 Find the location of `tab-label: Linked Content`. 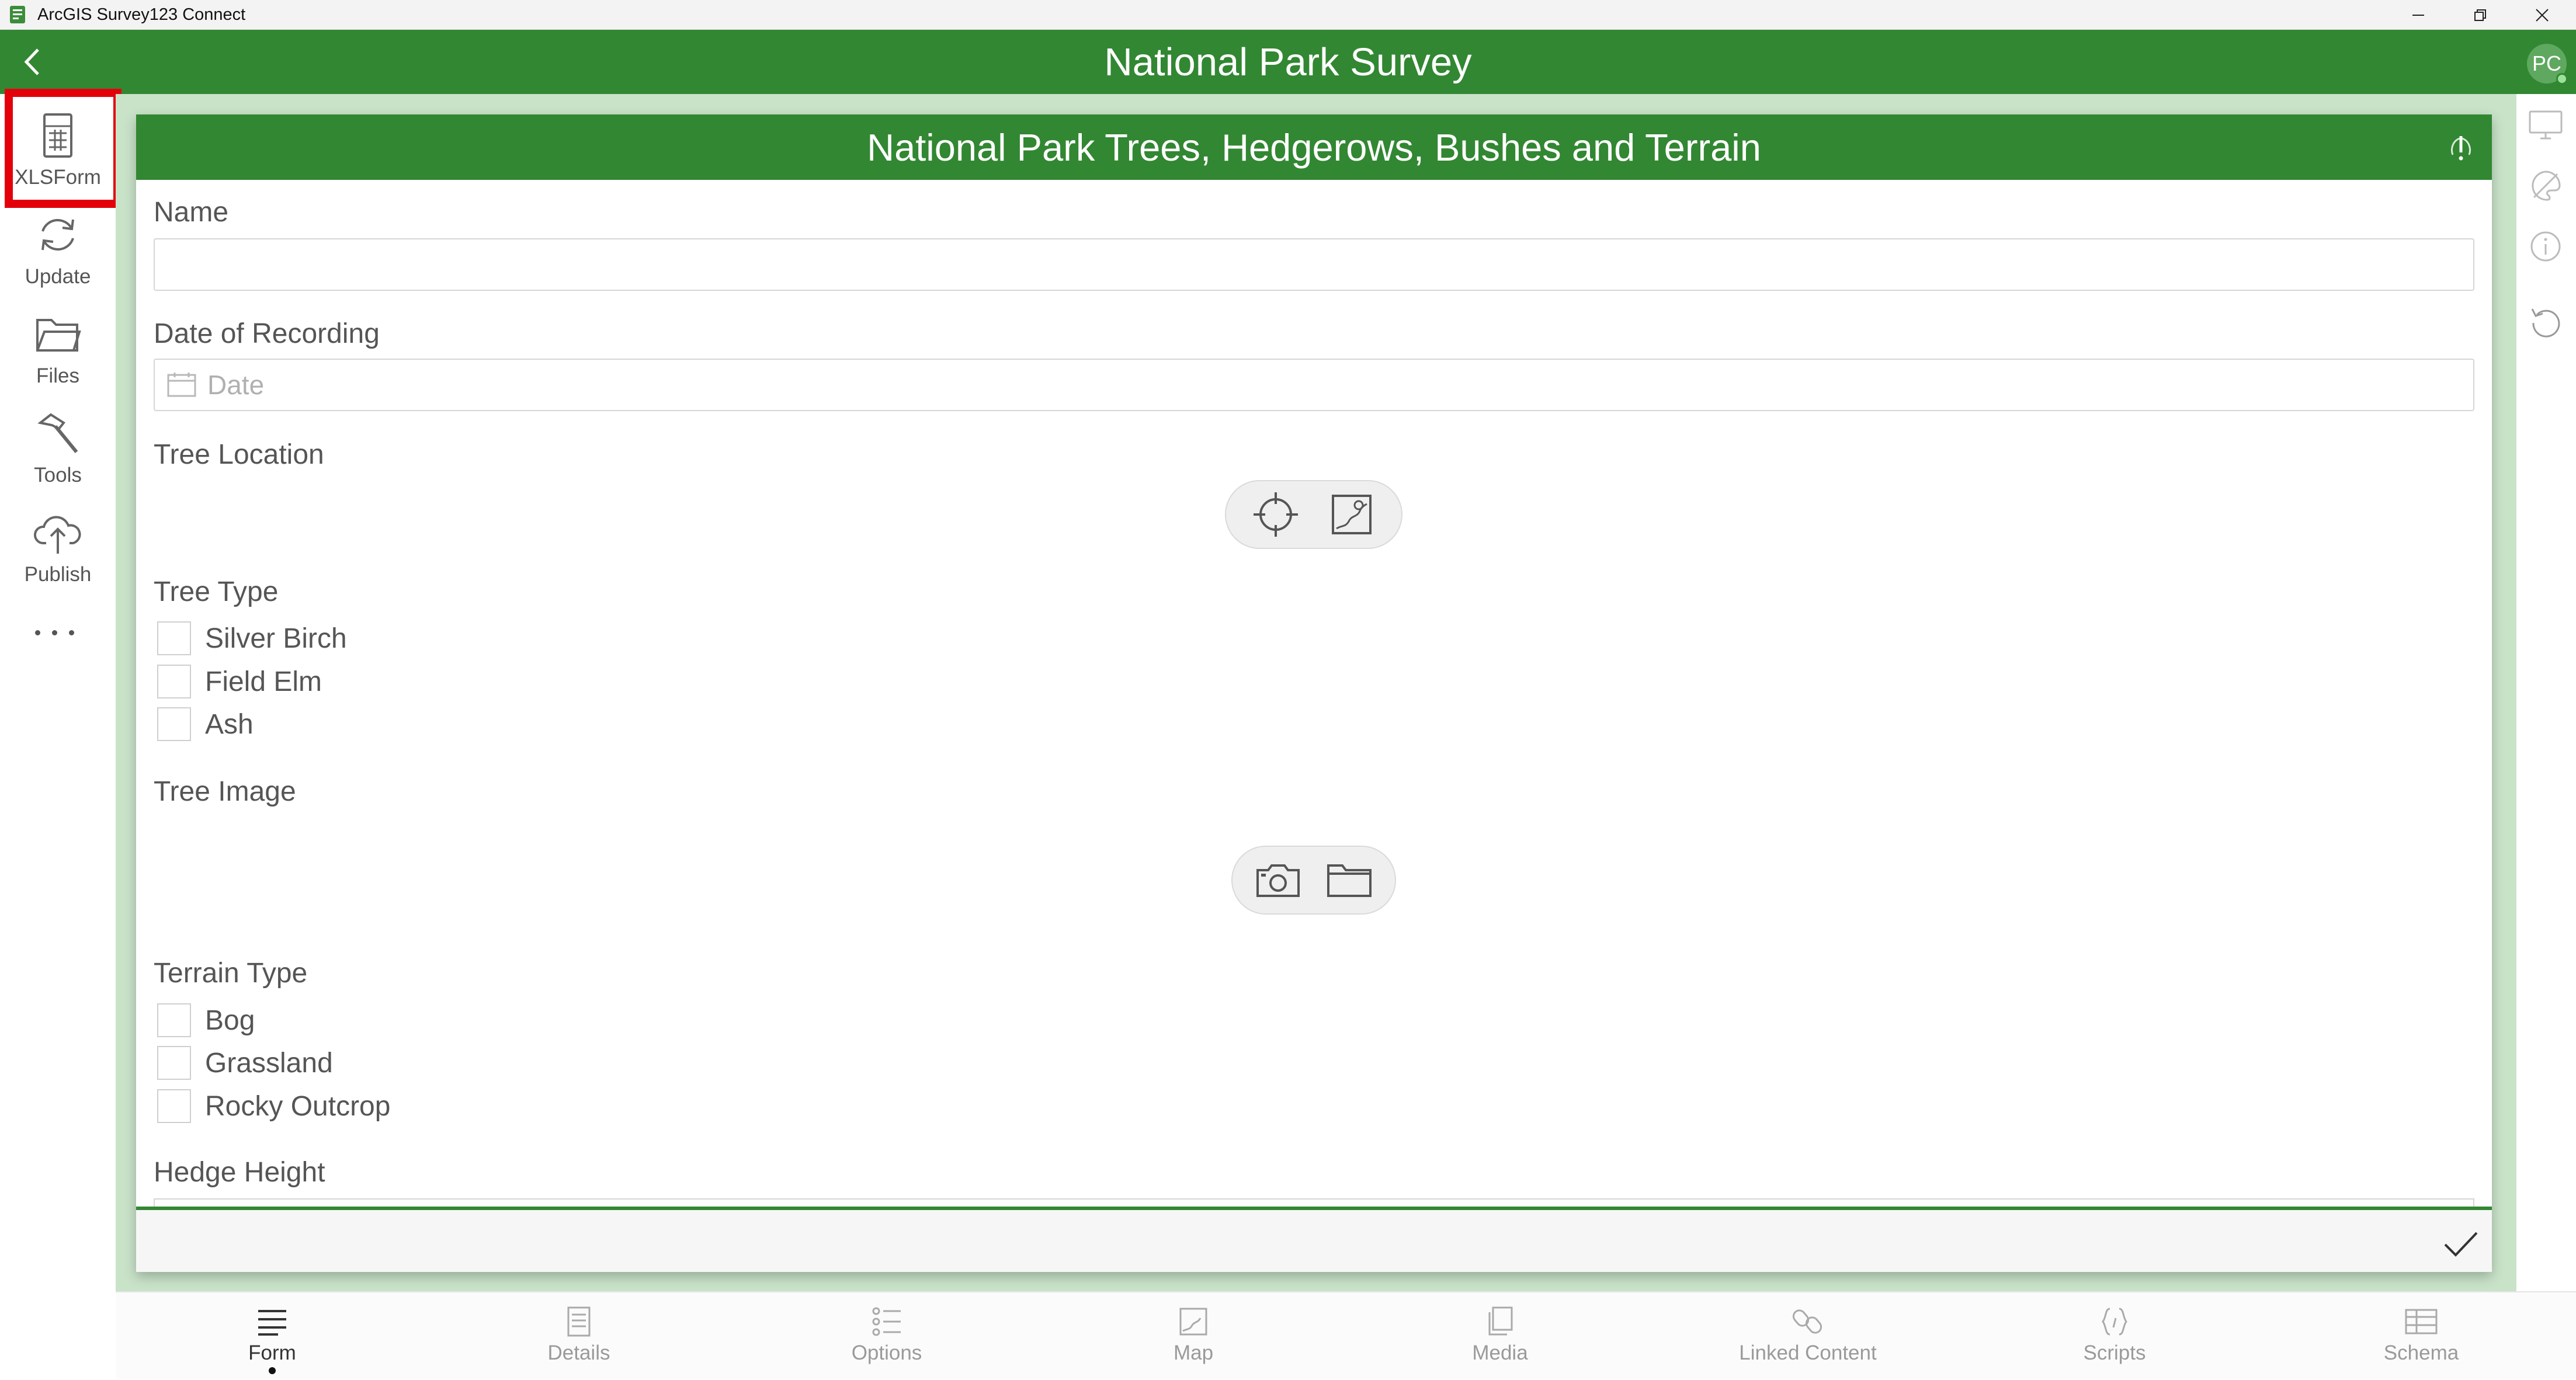

tab-label: Linked Content is located at coordinates (1808, 1352).